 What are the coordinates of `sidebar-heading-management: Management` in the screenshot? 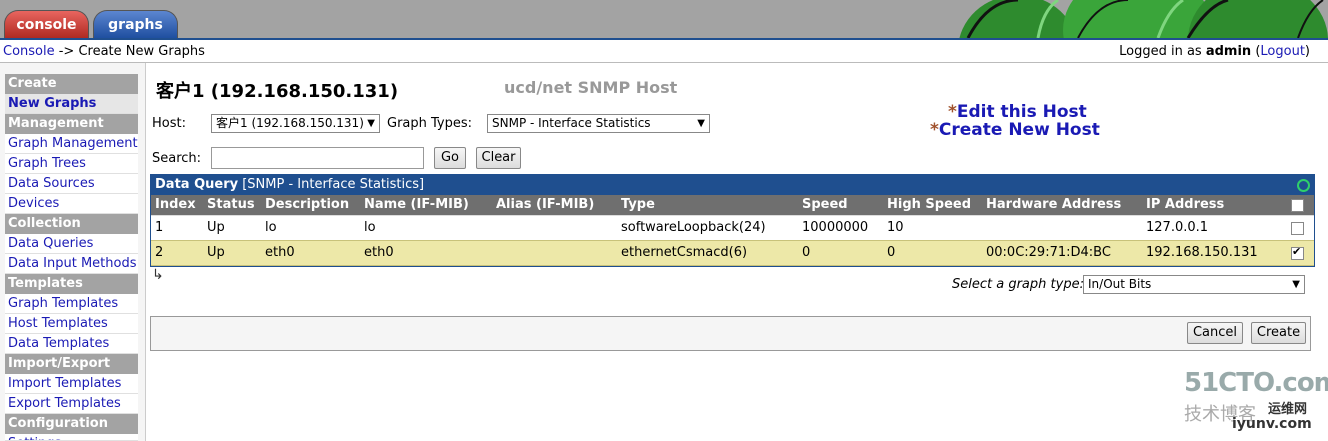 It's located at (71, 124).